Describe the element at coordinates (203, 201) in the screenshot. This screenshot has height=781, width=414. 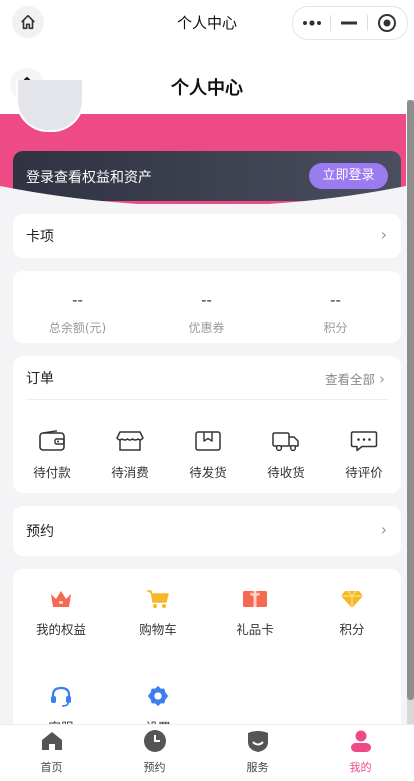
I see `banner-curve` at that location.